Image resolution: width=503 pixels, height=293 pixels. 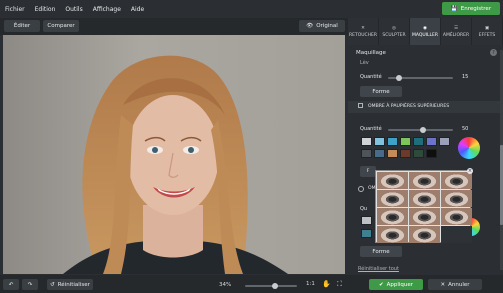 What do you see at coordinates (326, 284) in the screenshot?
I see `hand-icon: ✋` at bounding box center [326, 284].